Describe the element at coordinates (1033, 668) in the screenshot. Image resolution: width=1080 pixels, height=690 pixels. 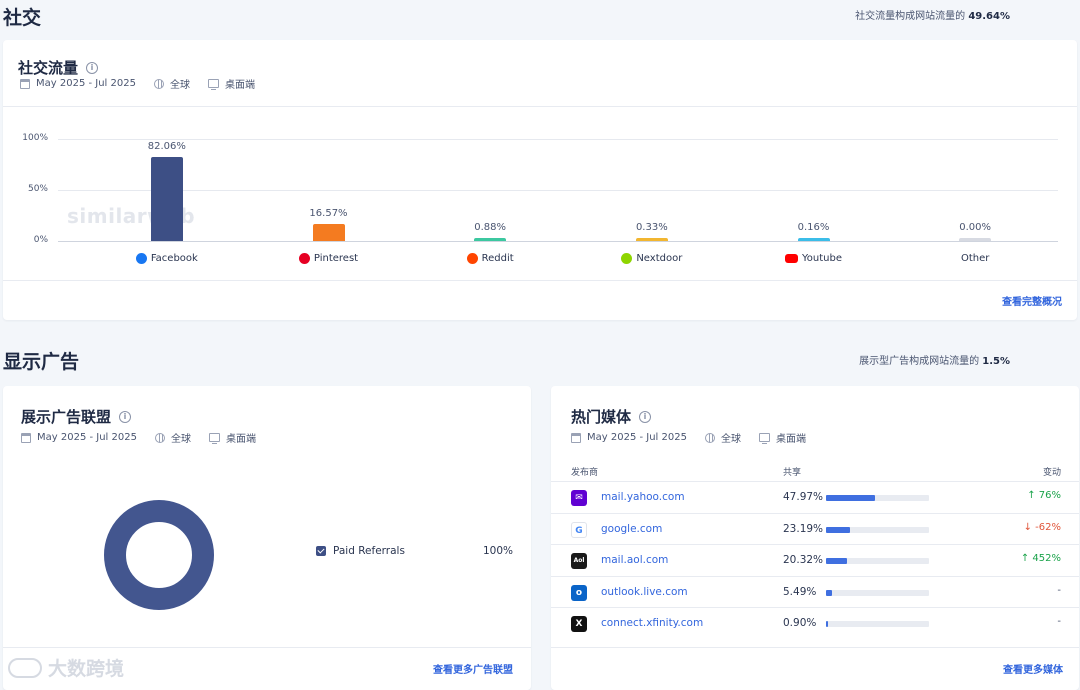
I see `view-more-media-link: 查看更多媒体` at that location.